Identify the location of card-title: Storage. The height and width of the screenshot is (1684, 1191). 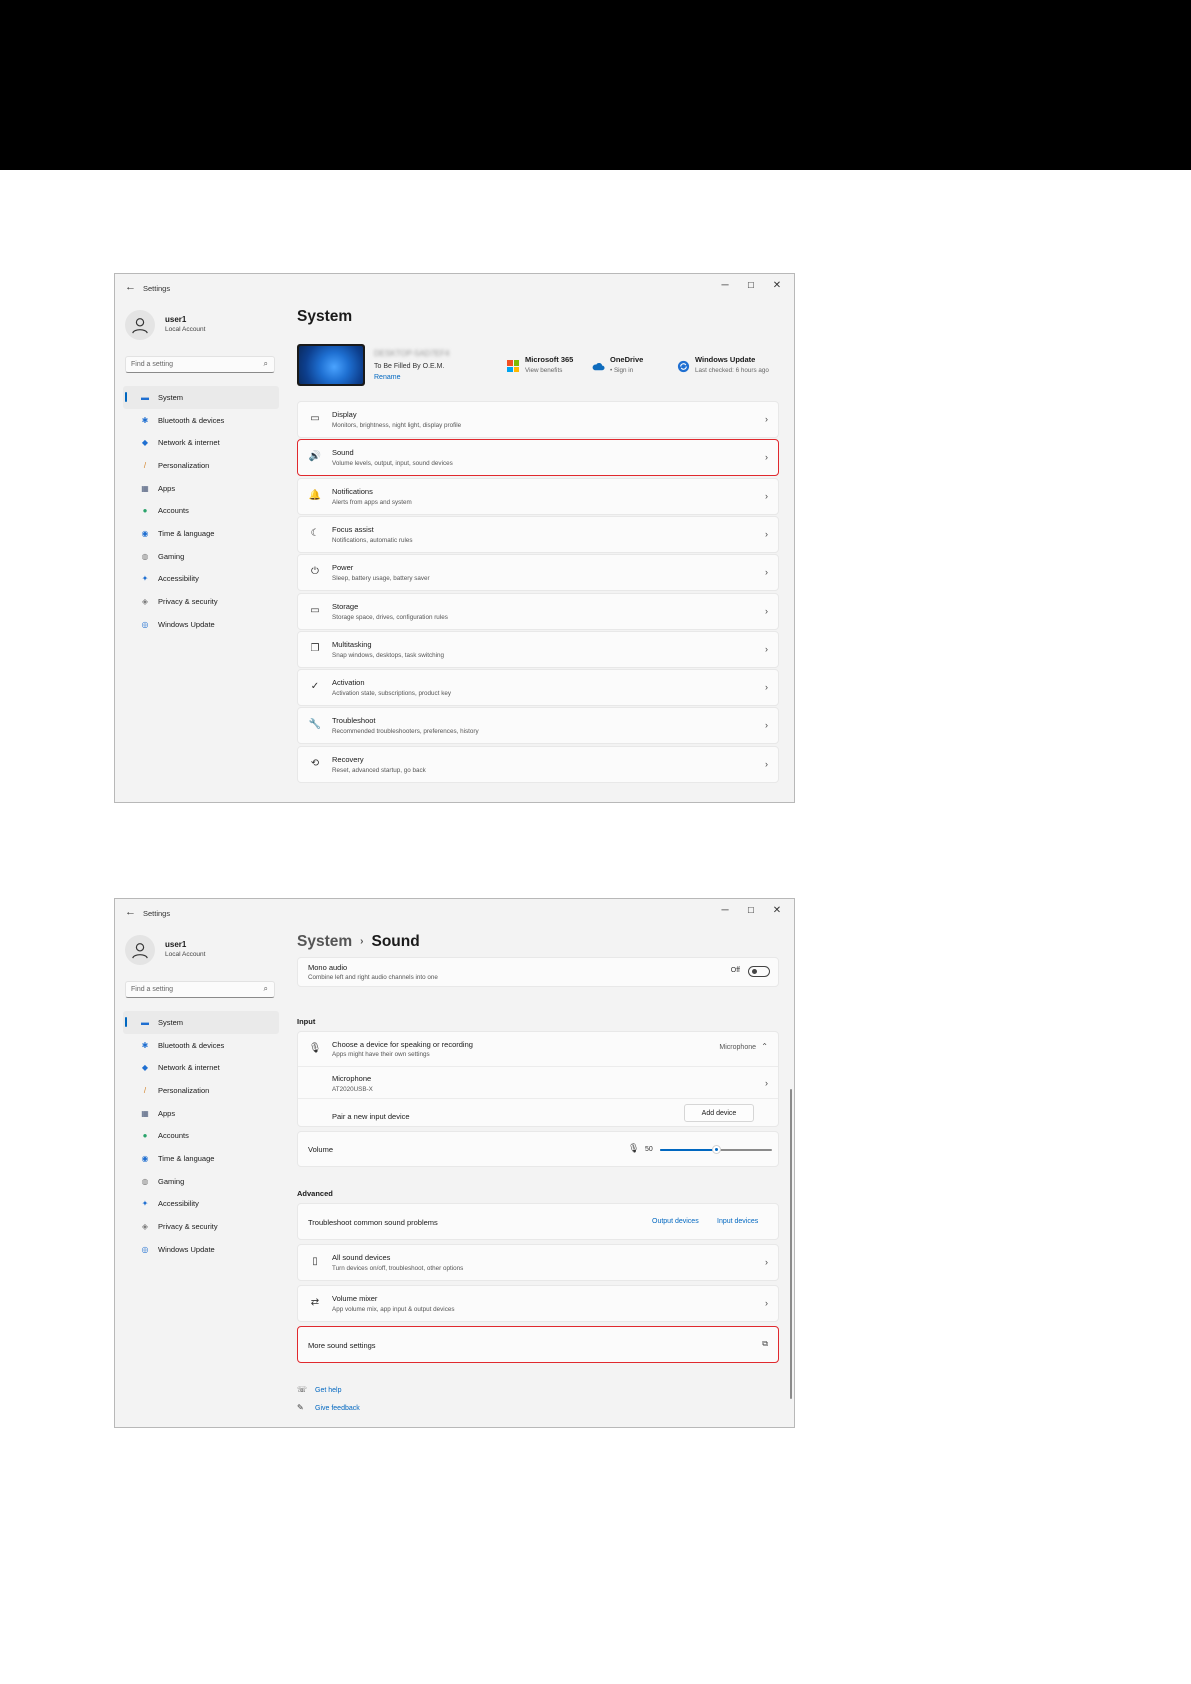
(345, 606).